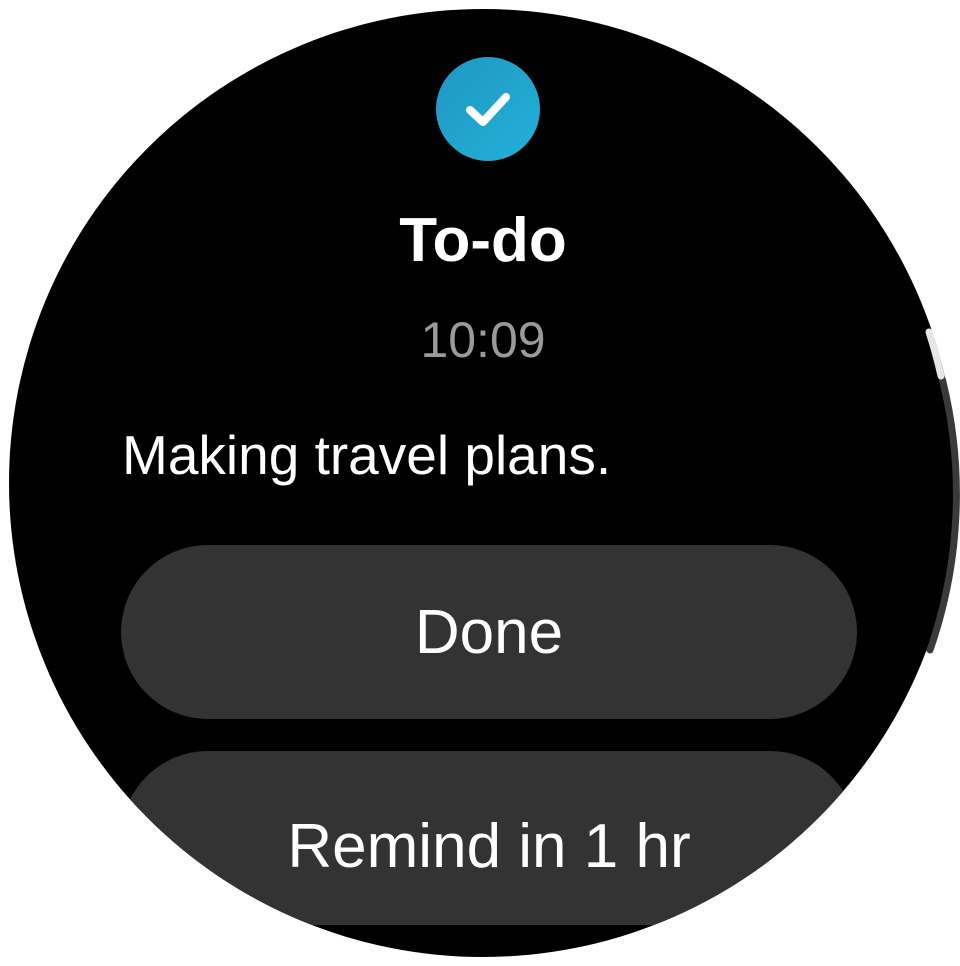 This screenshot has height=966, width=960. I want to click on todo-app-icon, so click(488, 109).